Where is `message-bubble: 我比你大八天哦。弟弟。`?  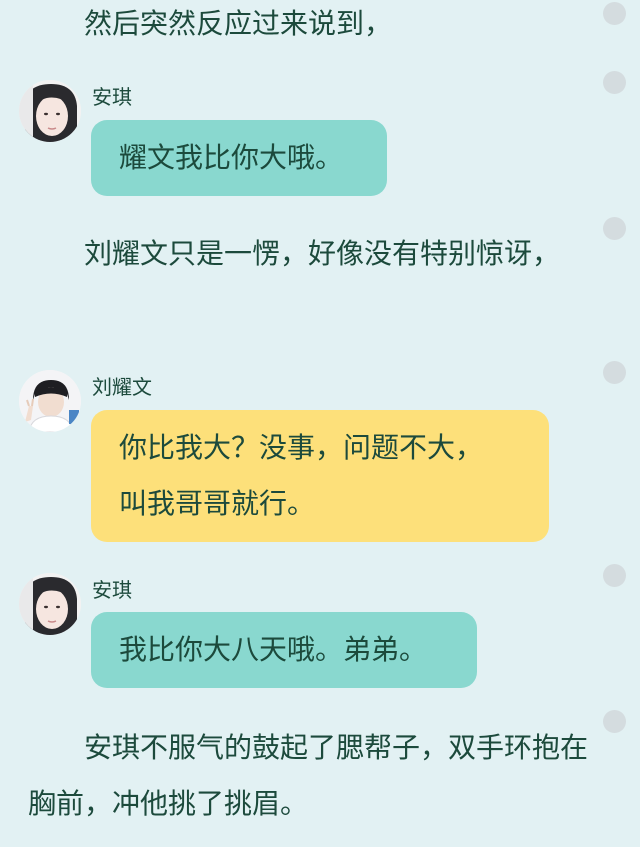 message-bubble: 我比你大八天哦。弟弟。 is located at coordinates (284, 650).